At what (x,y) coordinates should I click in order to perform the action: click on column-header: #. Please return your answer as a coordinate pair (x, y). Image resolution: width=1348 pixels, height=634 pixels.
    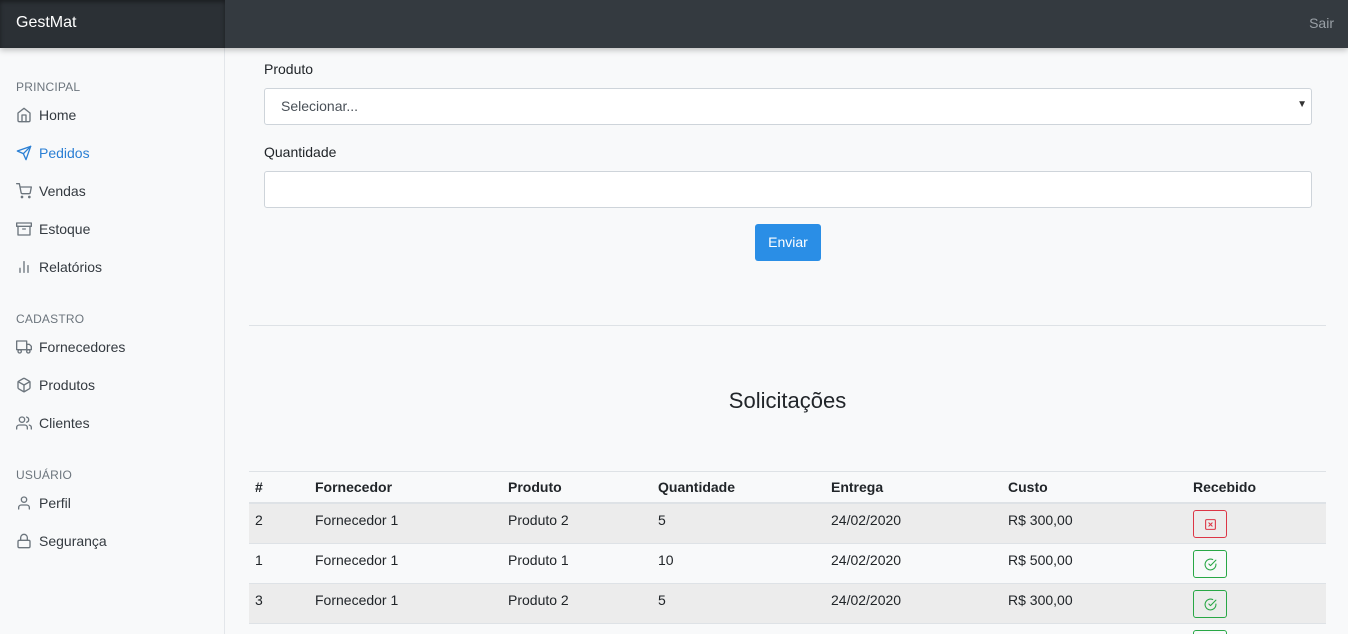
    Looking at the image, I should click on (279, 487).